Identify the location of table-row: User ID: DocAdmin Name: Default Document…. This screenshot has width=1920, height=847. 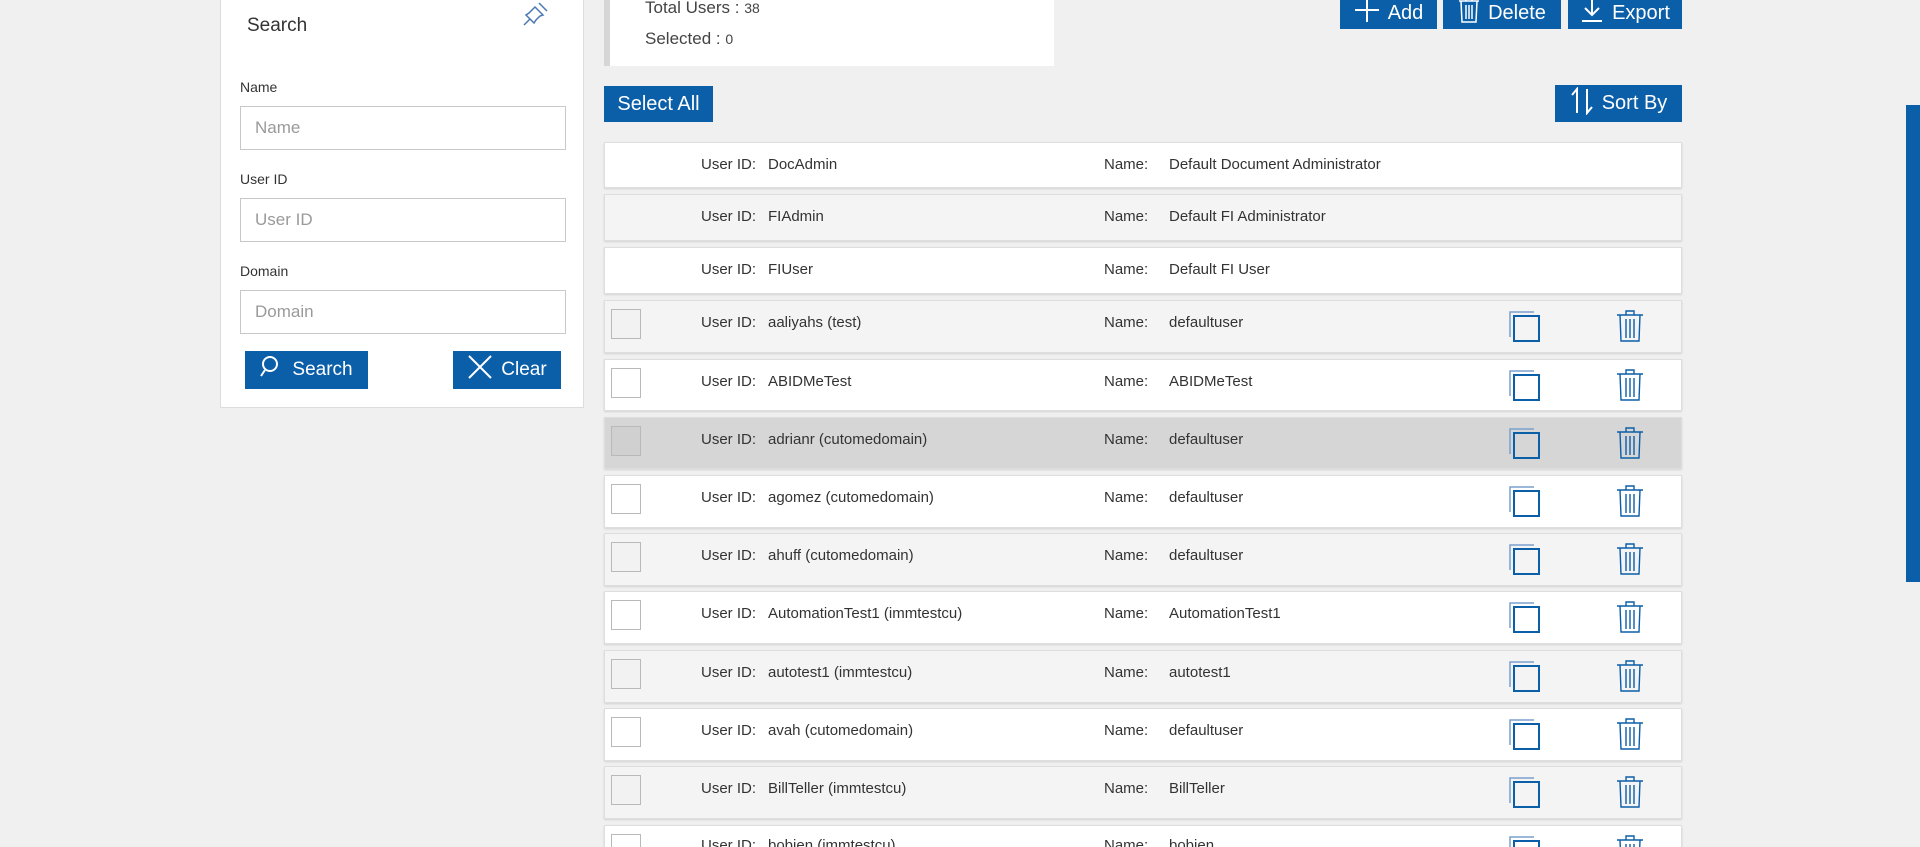
(1143, 165).